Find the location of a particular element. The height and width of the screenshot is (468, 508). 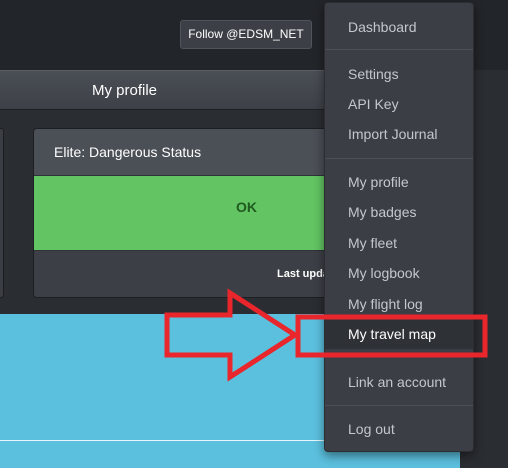

menu-item-my-logbook: My logbook is located at coordinates (399, 273).